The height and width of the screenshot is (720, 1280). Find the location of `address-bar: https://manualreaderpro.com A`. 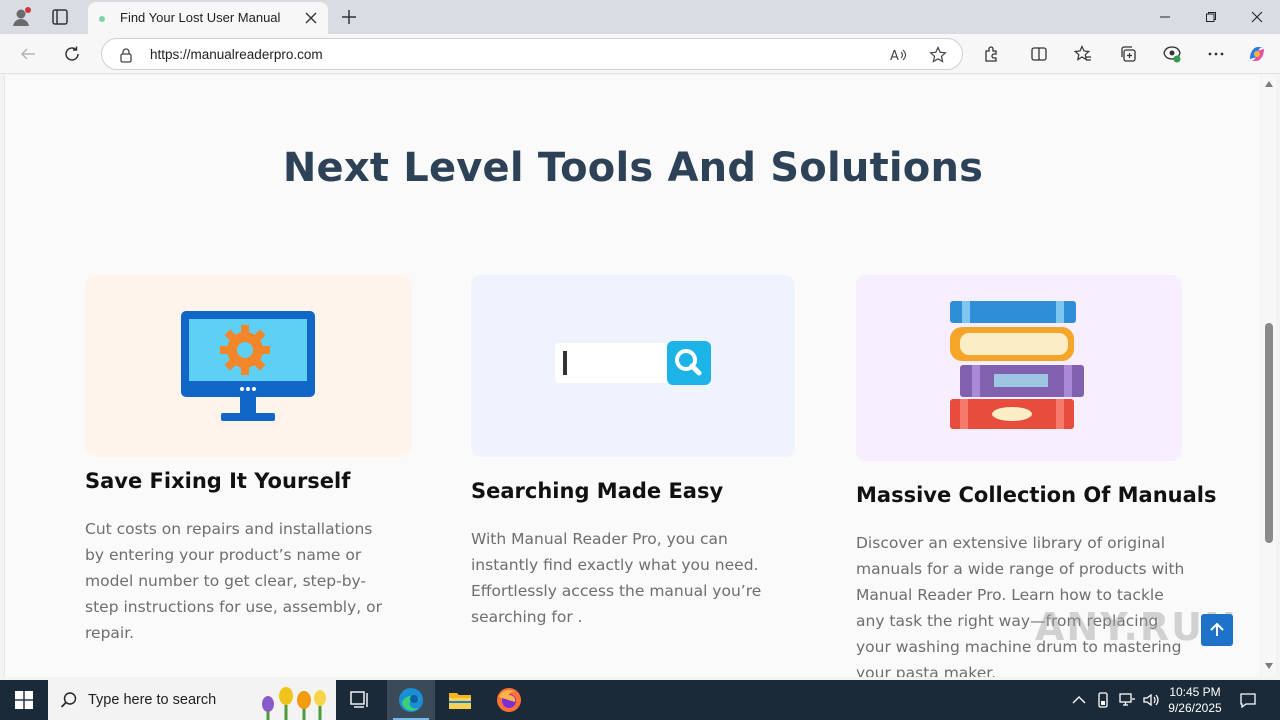

address-bar: https://manualreaderpro.com A is located at coordinates (532, 54).